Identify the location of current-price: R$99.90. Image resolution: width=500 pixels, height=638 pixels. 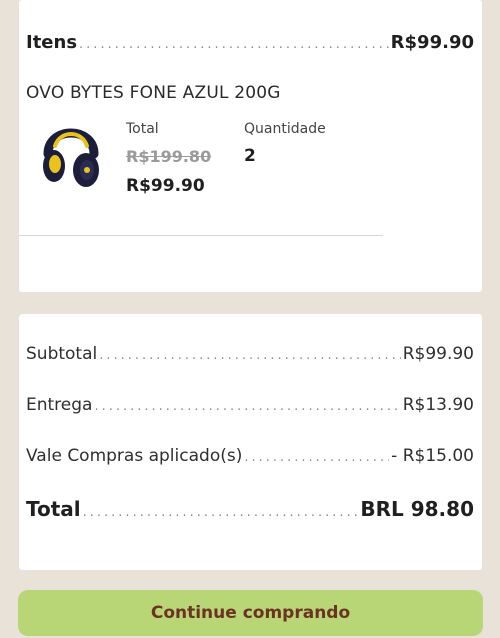
(165, 186).